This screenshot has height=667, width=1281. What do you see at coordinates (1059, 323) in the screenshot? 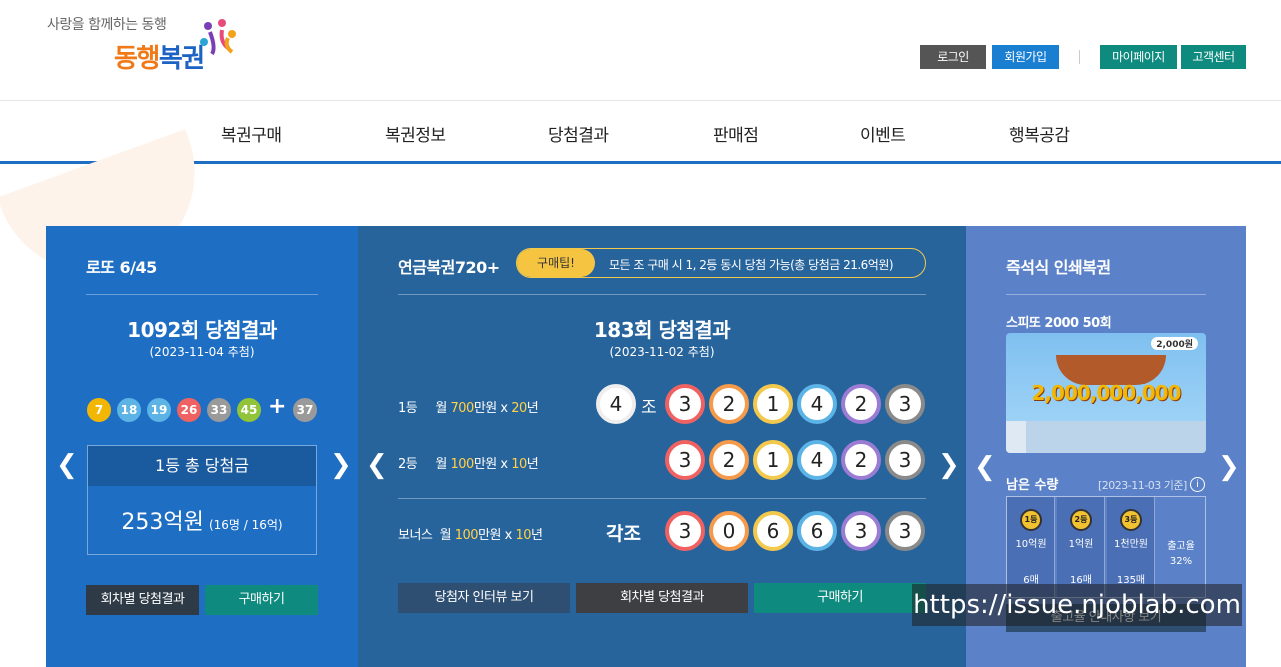
I see `product-name: 스피또 2000 50회` at bounding box center [1059, 323].